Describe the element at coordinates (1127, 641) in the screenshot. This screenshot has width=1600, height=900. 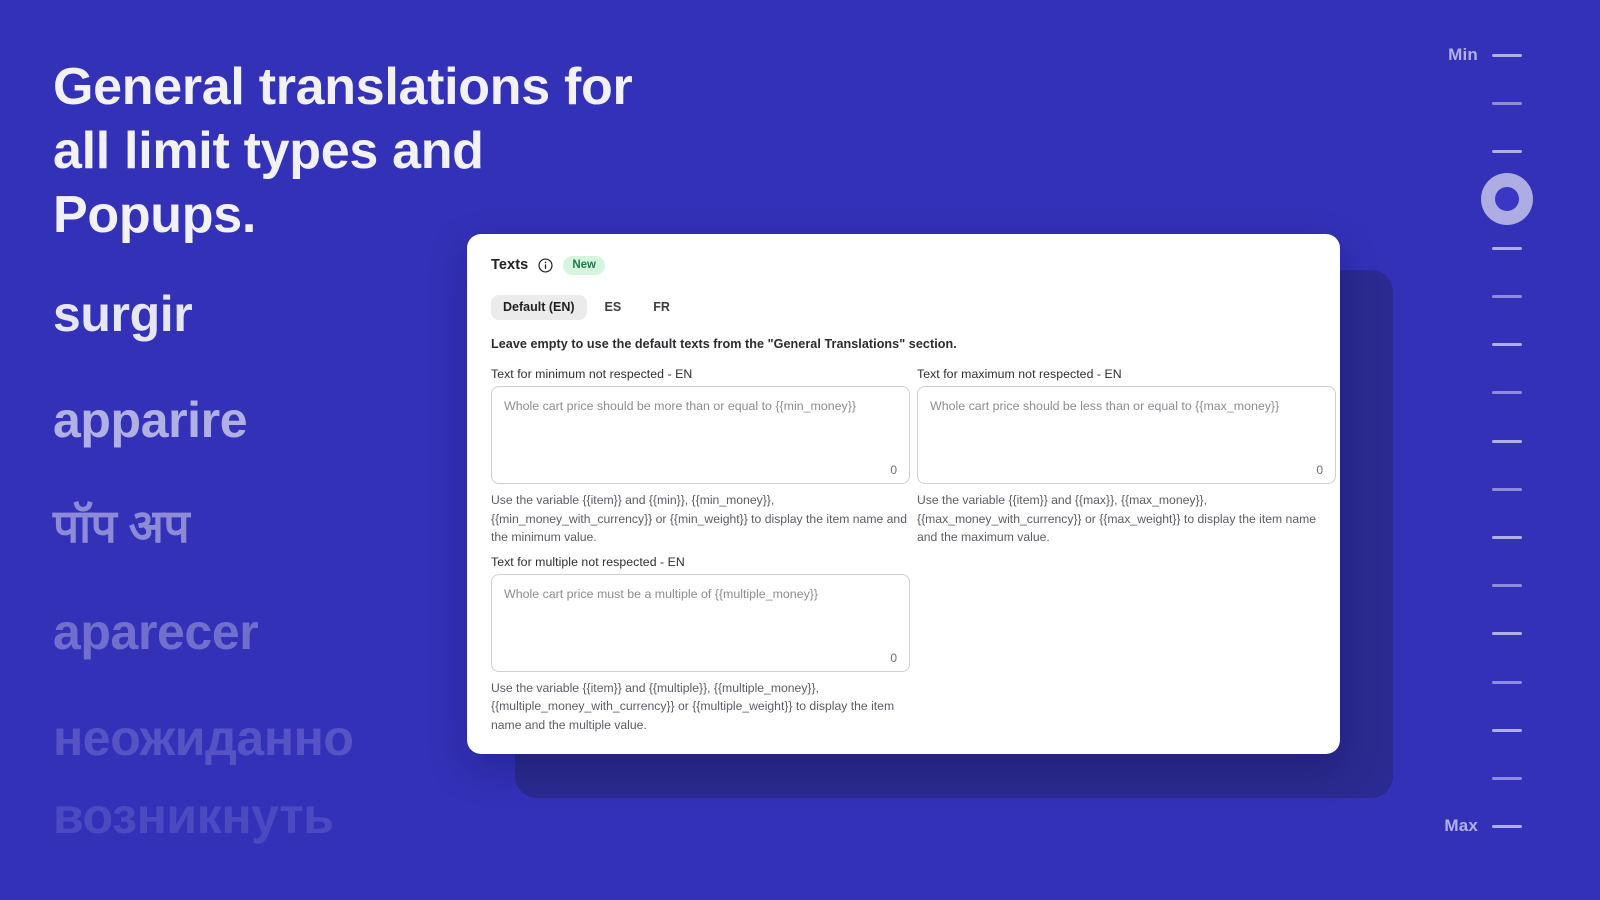
I see `grid-empty-cell` at that location.